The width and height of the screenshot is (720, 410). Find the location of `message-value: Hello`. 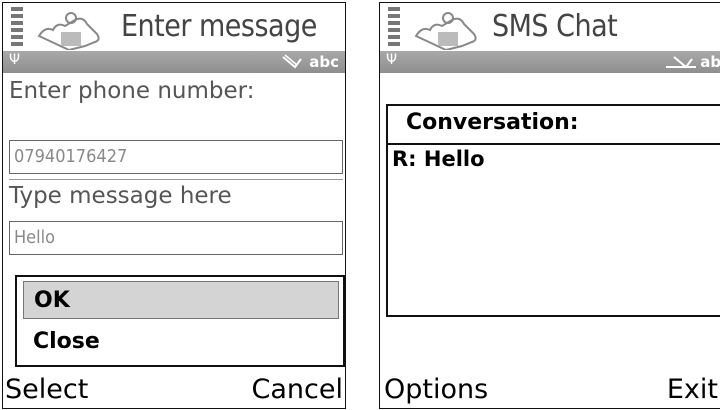

message-value: Hello is located at coordinates (35, 237).